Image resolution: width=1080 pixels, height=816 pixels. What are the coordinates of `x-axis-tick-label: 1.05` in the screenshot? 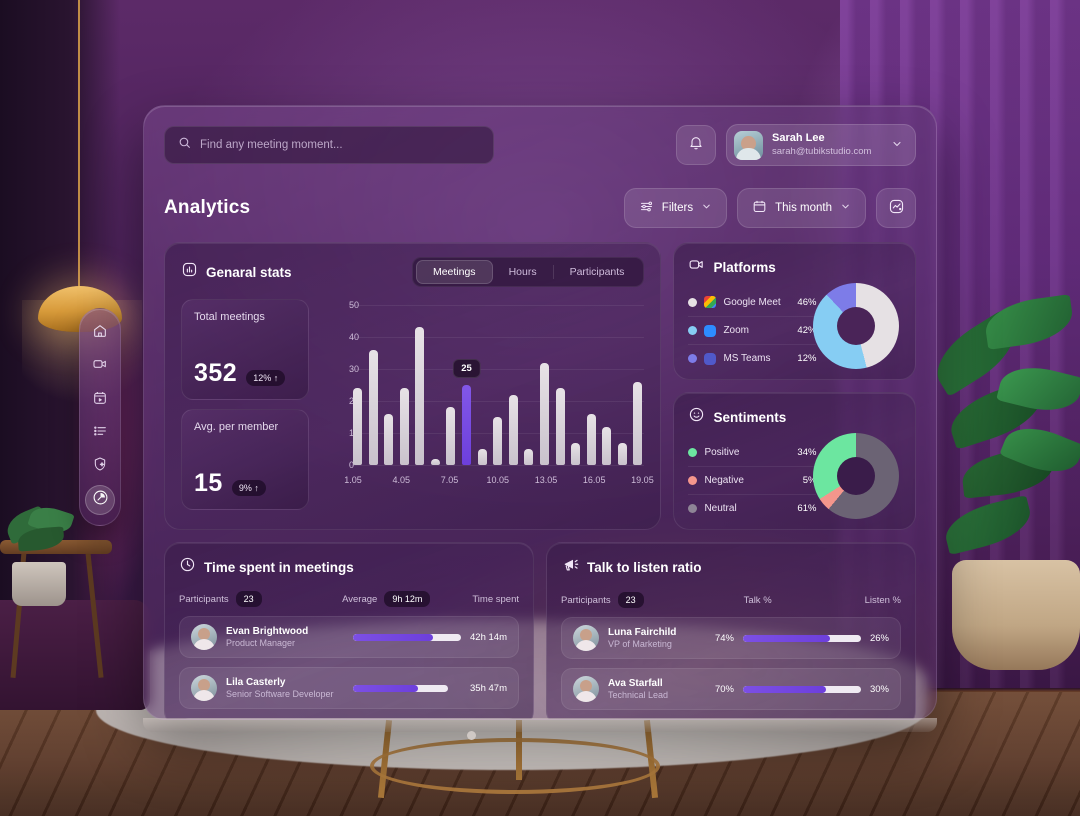 It's located at (353, 480).